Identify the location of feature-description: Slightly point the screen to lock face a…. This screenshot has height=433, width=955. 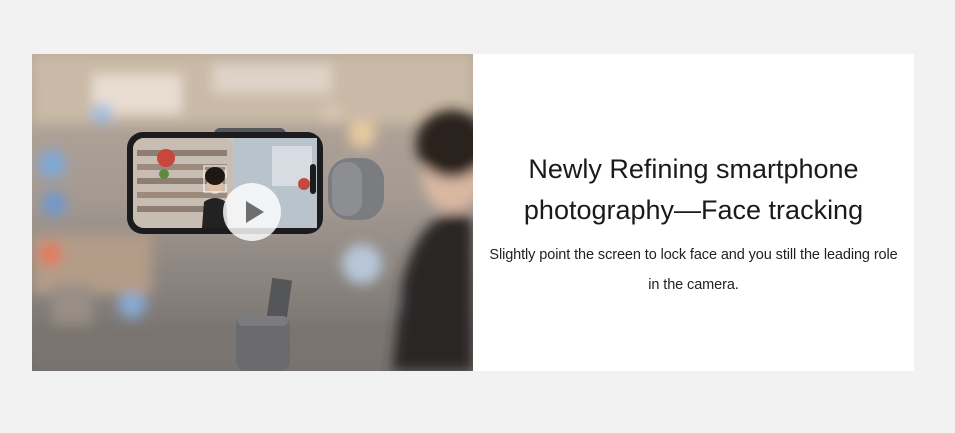
(693, 270).